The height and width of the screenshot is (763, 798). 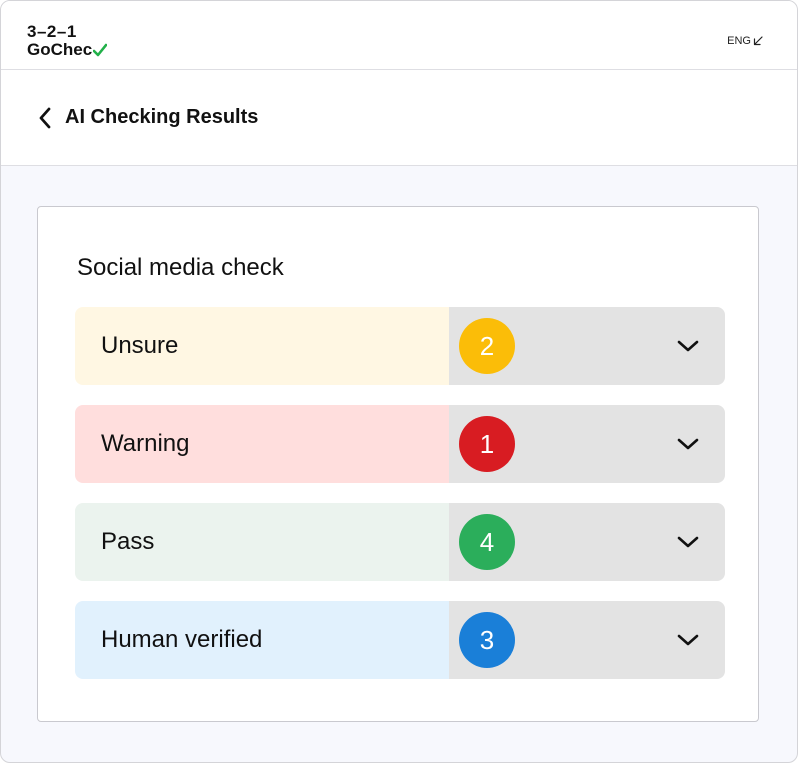 What do you see at coordinates (262, 542) in the screenshot?
I see `row-label: Pass` at bounding box center [262, 542].